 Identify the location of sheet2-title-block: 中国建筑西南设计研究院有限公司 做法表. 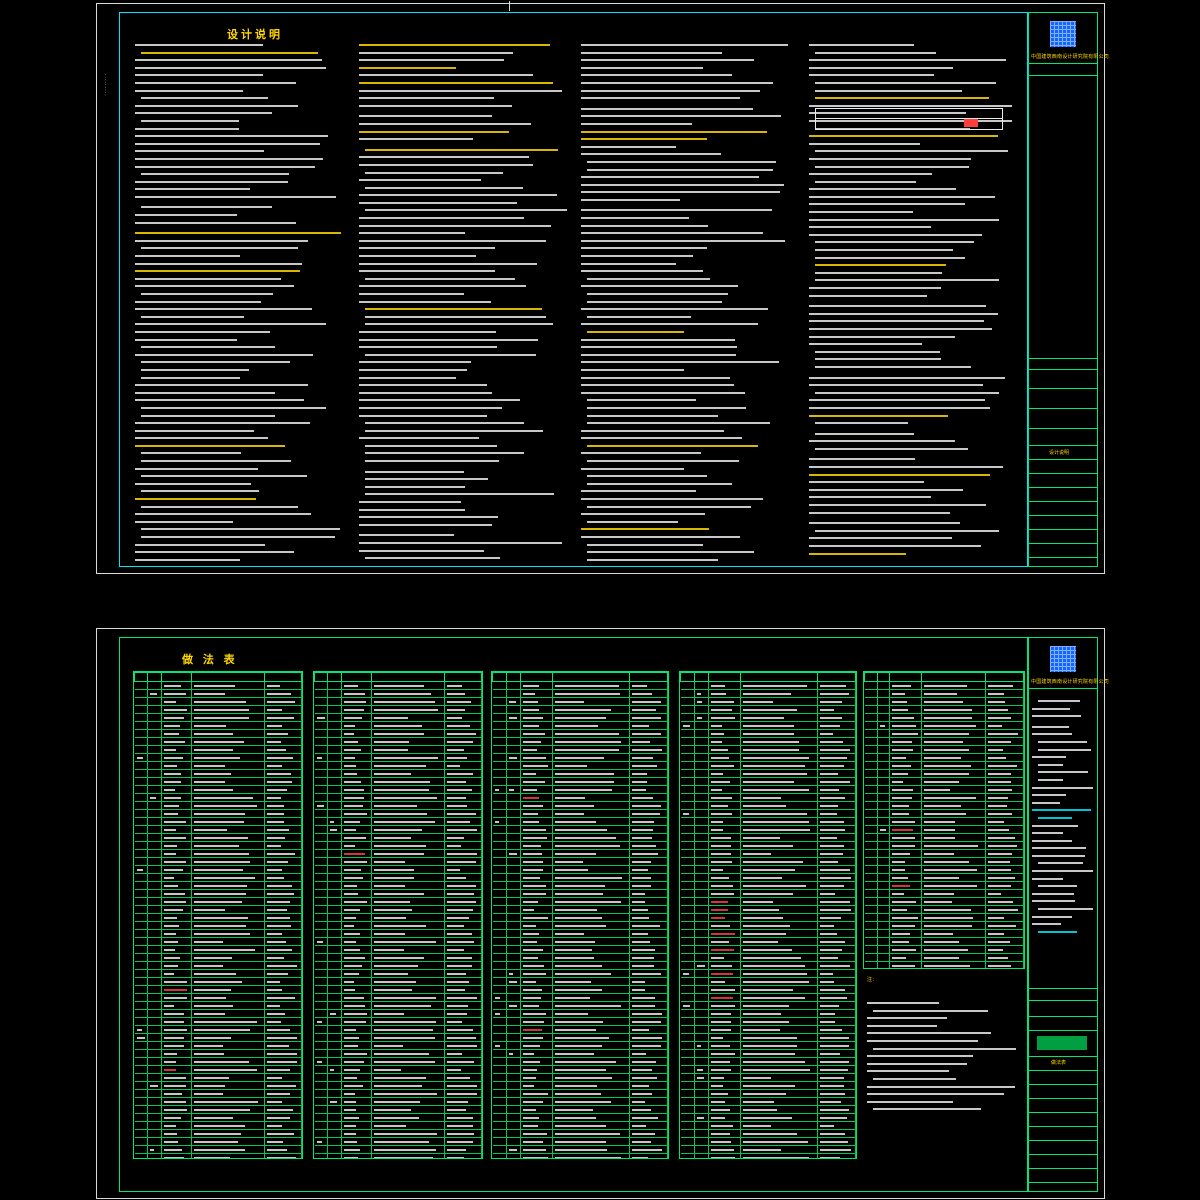
(1068, 914).